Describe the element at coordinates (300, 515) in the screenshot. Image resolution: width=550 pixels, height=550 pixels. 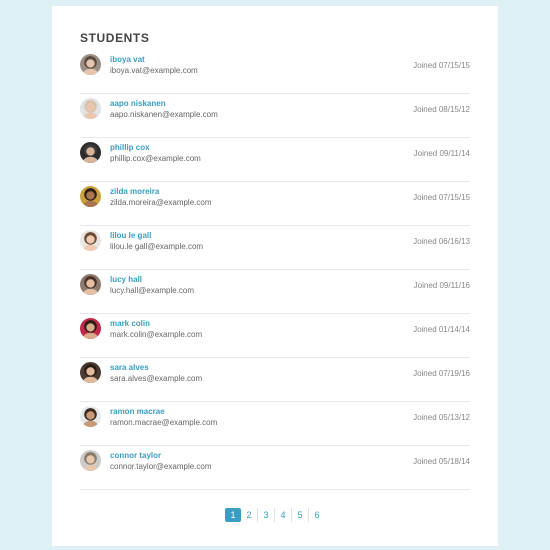
I see `page-link: 5` at that location.